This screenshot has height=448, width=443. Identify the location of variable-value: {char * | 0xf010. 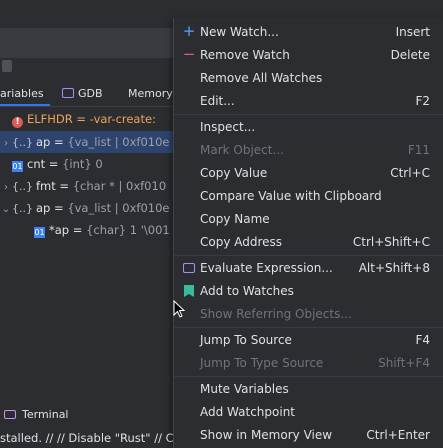
(119, 186).